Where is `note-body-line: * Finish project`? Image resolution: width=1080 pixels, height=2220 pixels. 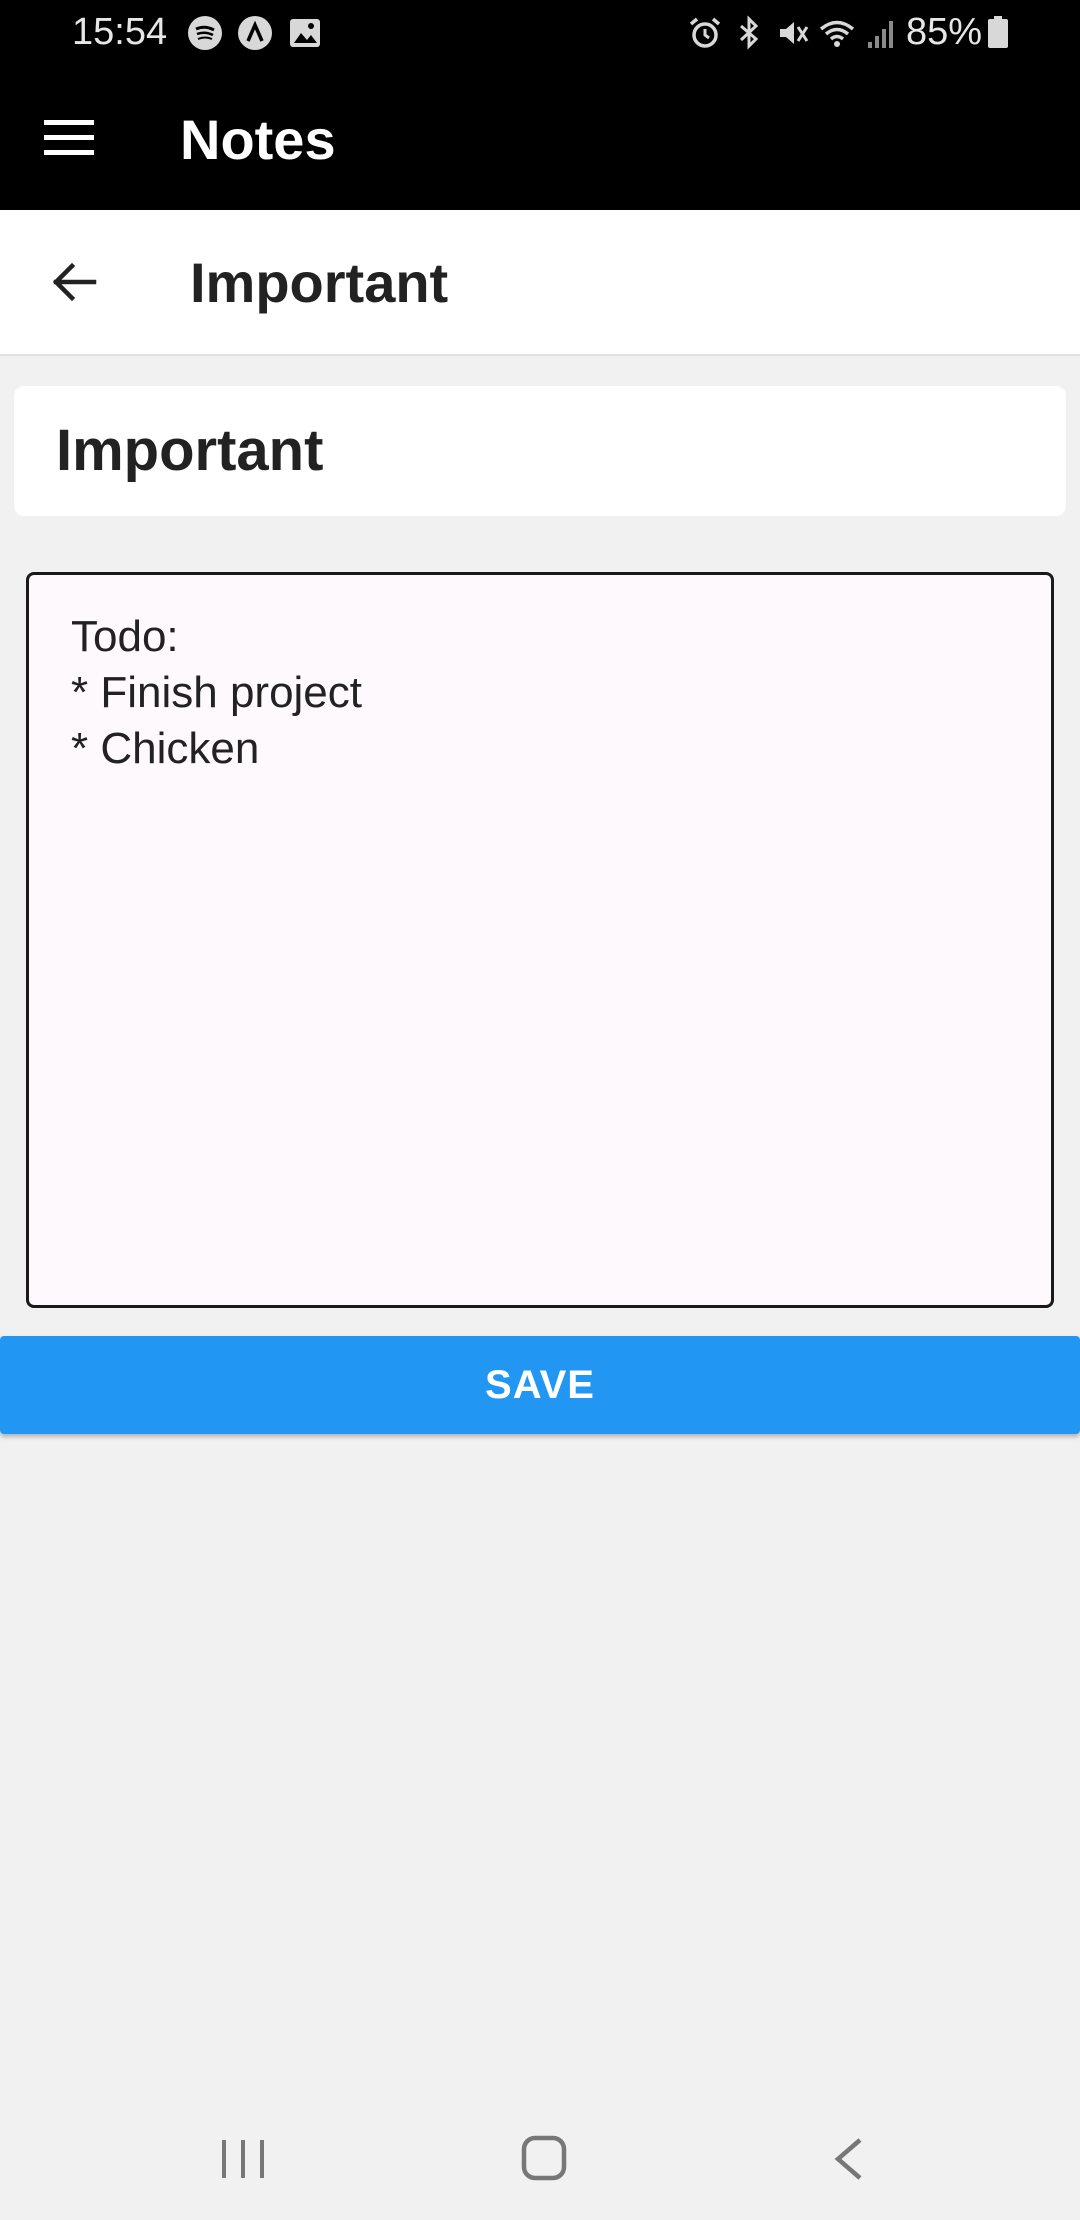
note-body-line: * Finish project is located at coordinates (217, 692).